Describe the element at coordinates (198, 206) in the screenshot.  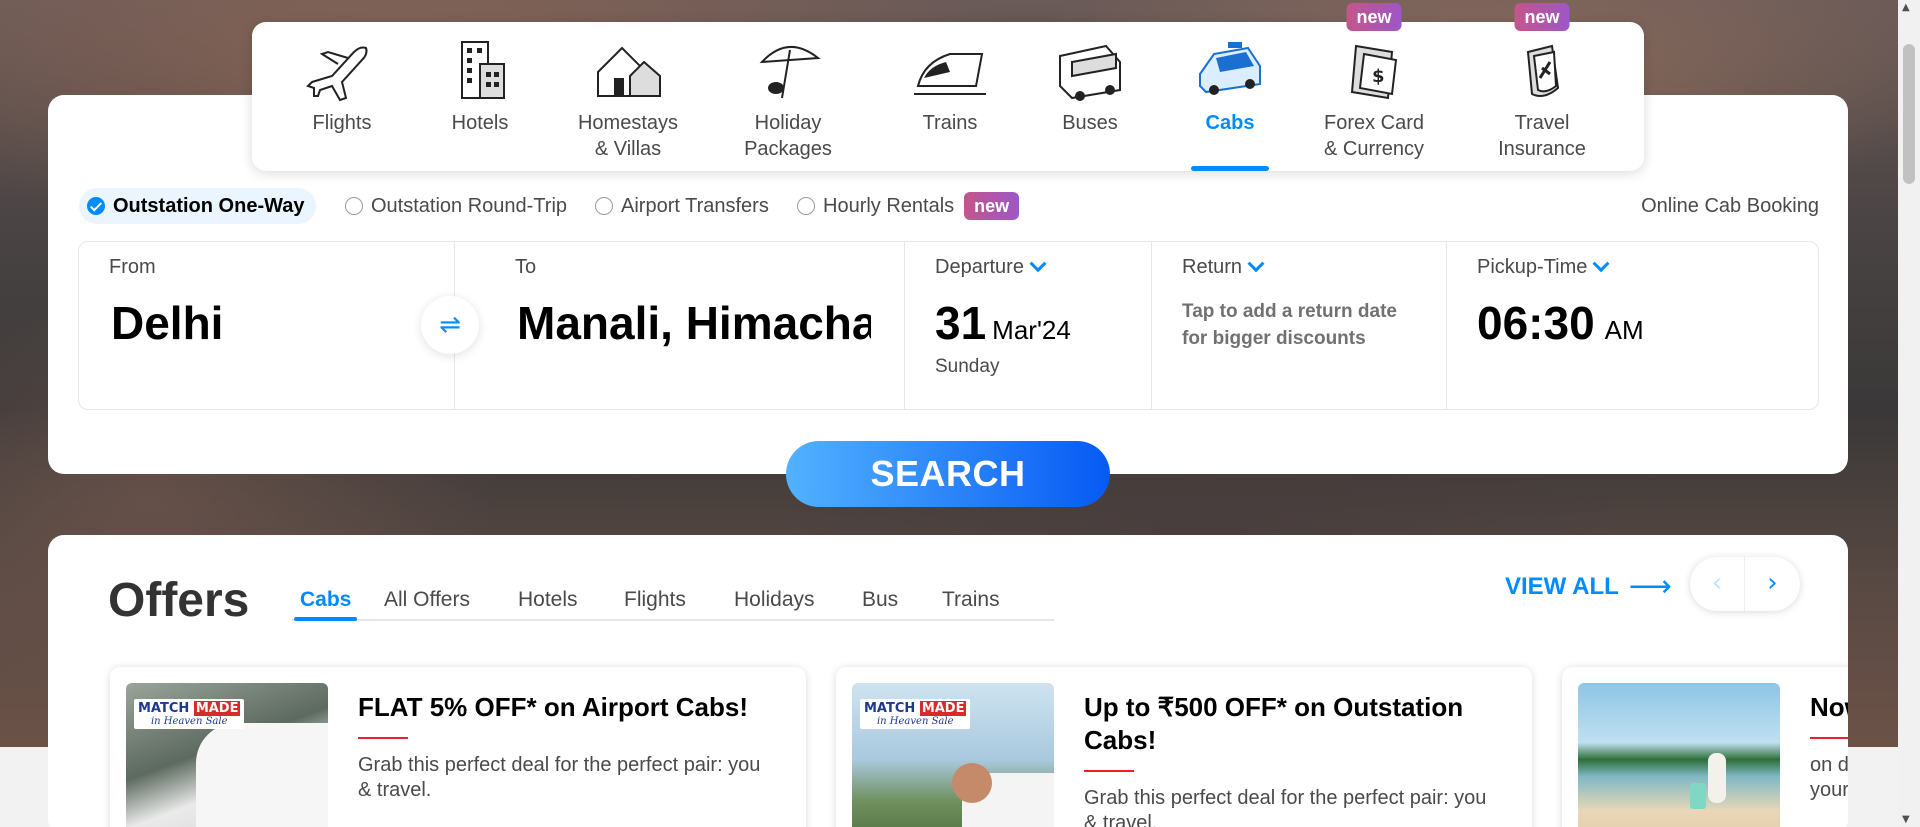
I see `trip-type-one-way: Outstation One-Way` at that location.